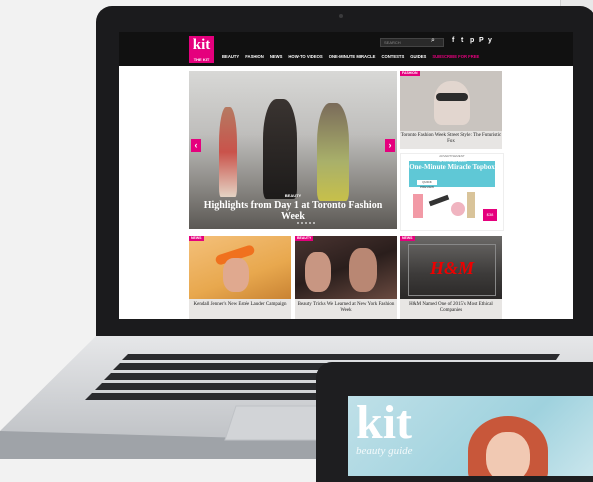  What do you see at coordinates (452, 167) in the screenshot?
I see `promo-title: One-Minute Miracle Topbox` at bounding box center [452, 167].